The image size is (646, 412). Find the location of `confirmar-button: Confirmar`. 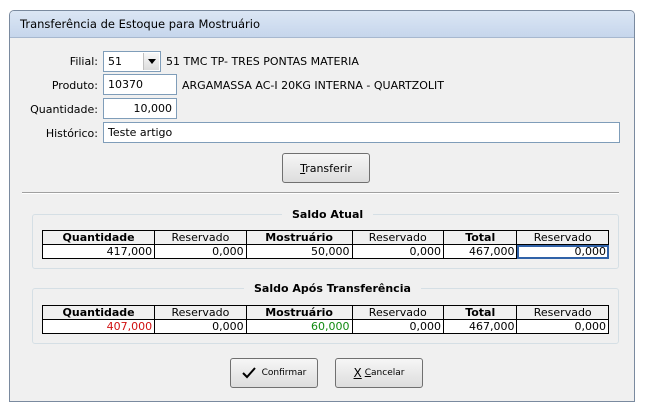

confirmar-button: Confirmar is located at coordinates (274, 373).